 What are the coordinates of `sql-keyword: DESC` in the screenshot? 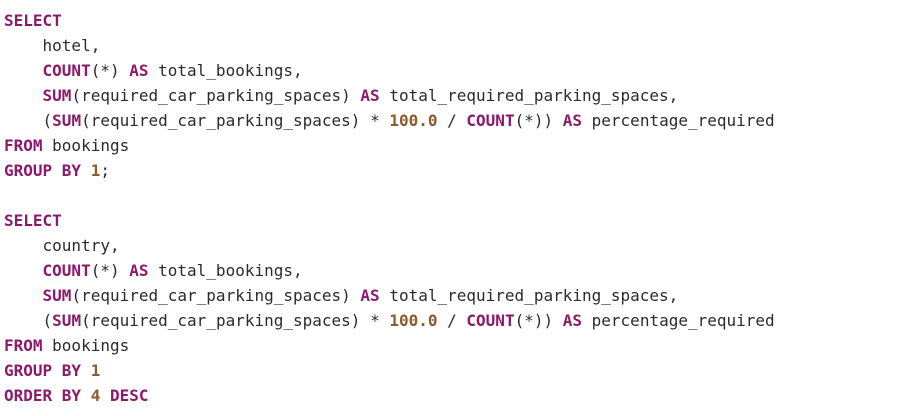 It's located at (129, 395).